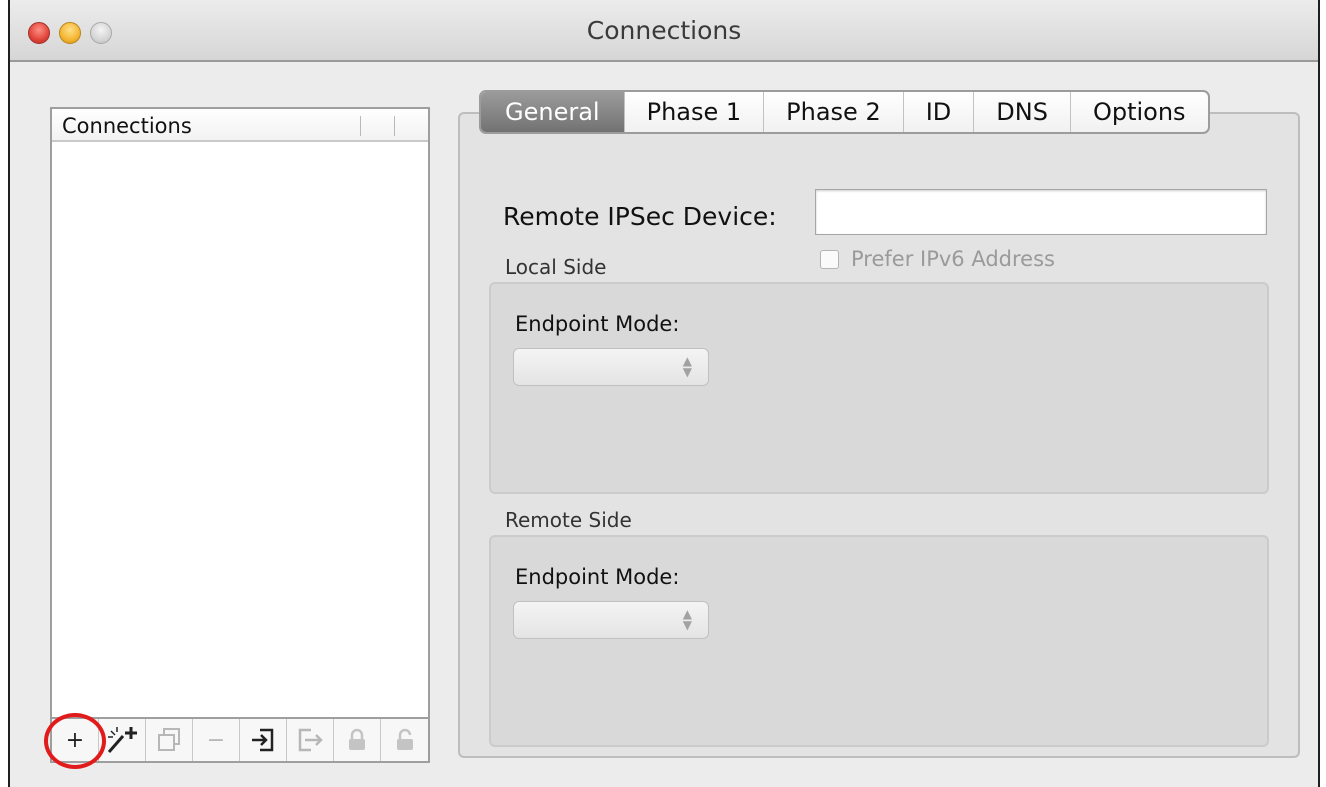 The width and height of the screenshot is (1326, 787). What do you see at coordinates (1139, 112) in the screenshot?
I see `tab-options: Options` at bounding box center [1139, 112].